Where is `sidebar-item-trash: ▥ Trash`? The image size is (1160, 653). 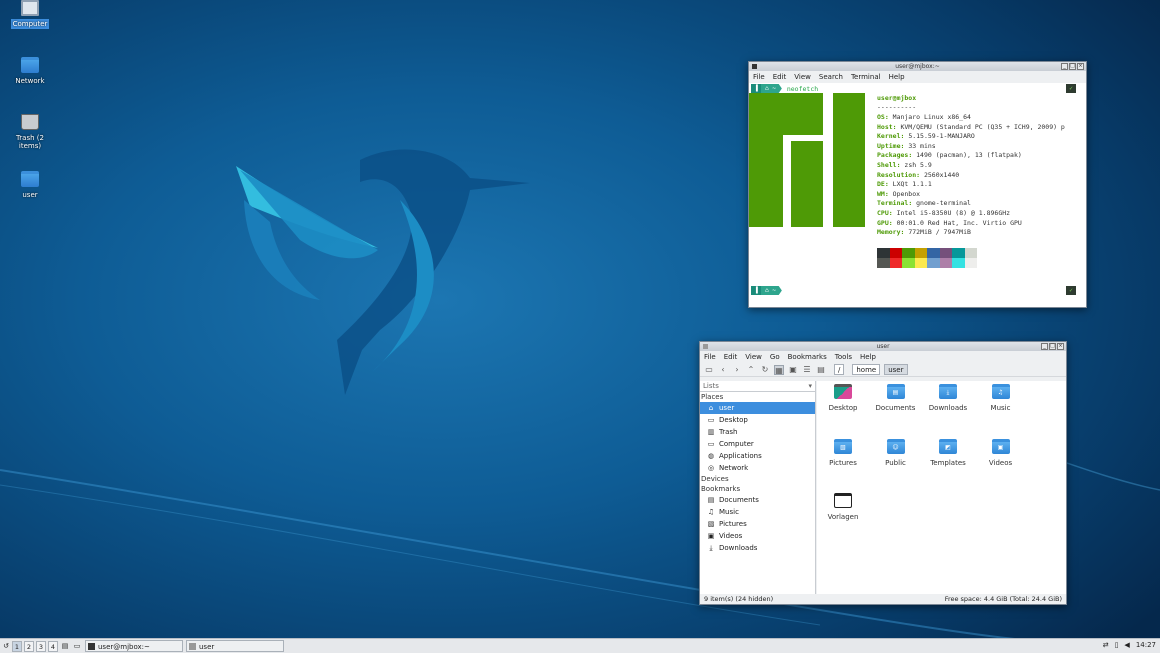 sidebar-item-trash: ▥ Trash is located at coordinates (757, 432).